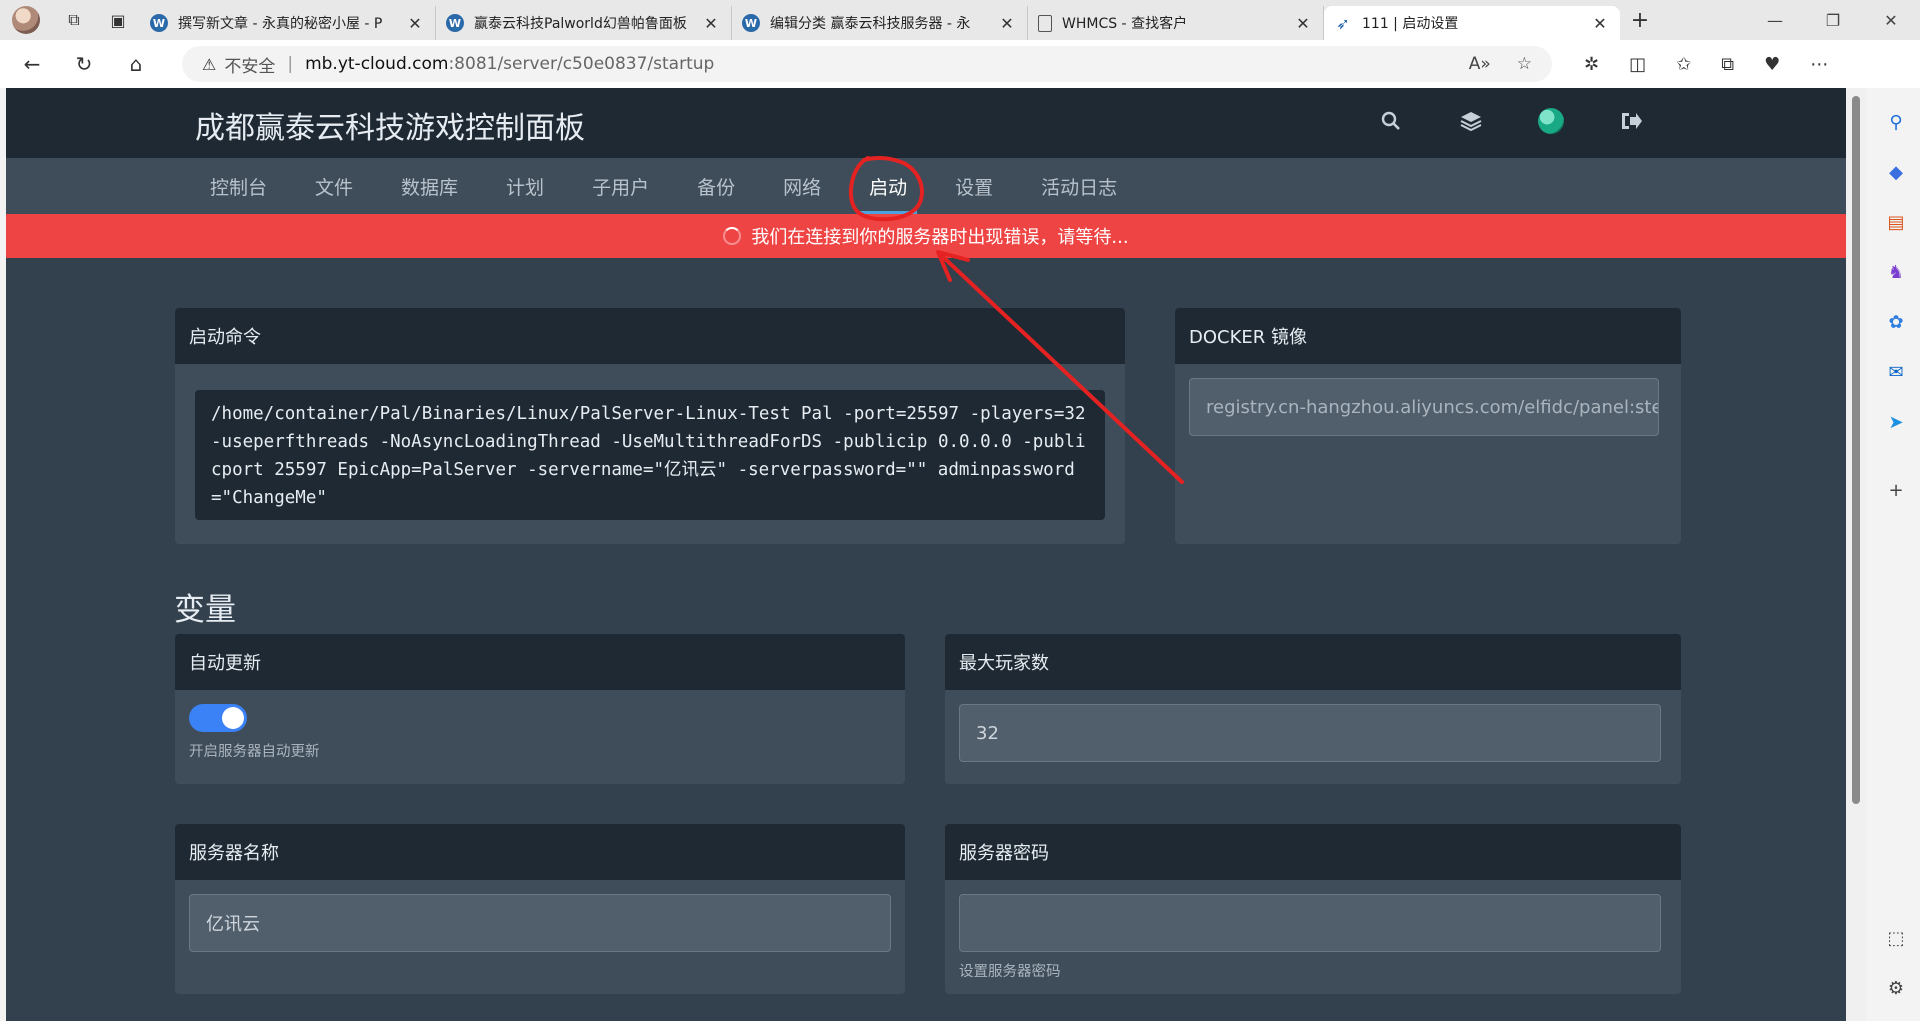 Image resolution: width=1920 pixels, height=1021 pixels. I want to click on address-bar-actions: A» ☆, so click(1500, 64).